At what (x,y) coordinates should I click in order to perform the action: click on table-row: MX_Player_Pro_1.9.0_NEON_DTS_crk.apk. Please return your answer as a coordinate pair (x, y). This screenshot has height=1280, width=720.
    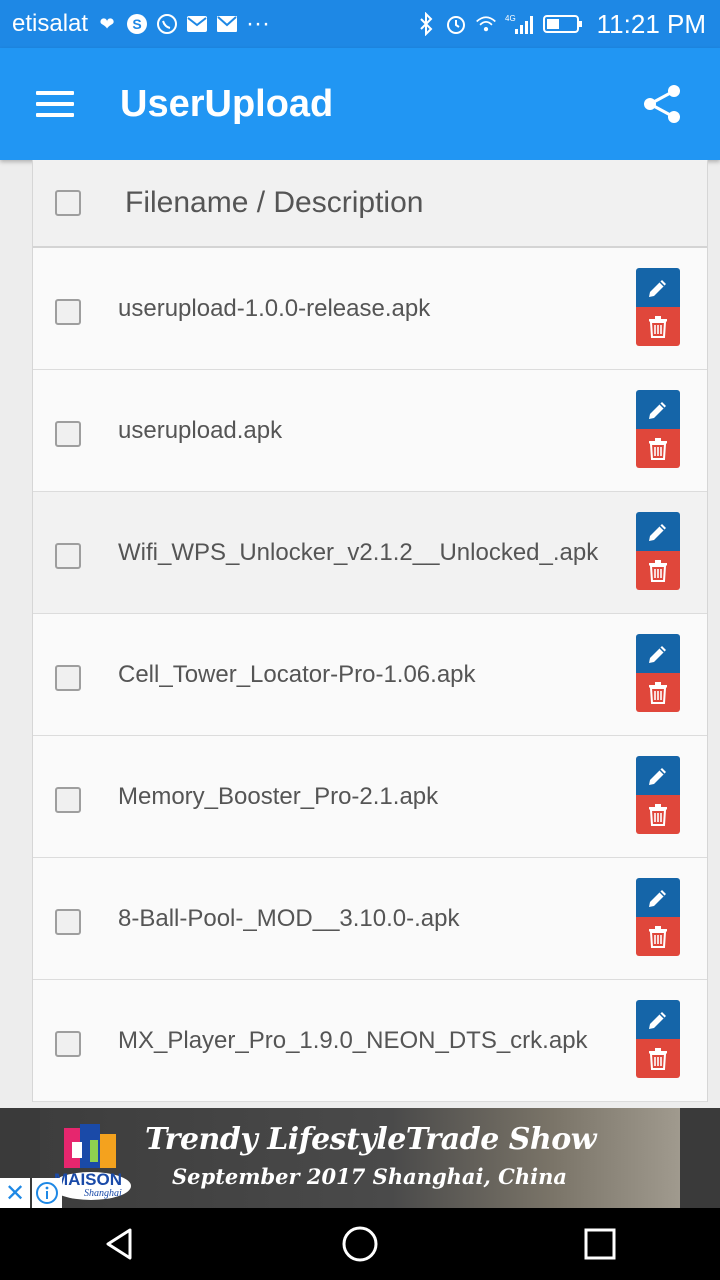
    Looking at the image, I should click on (370, 1041).